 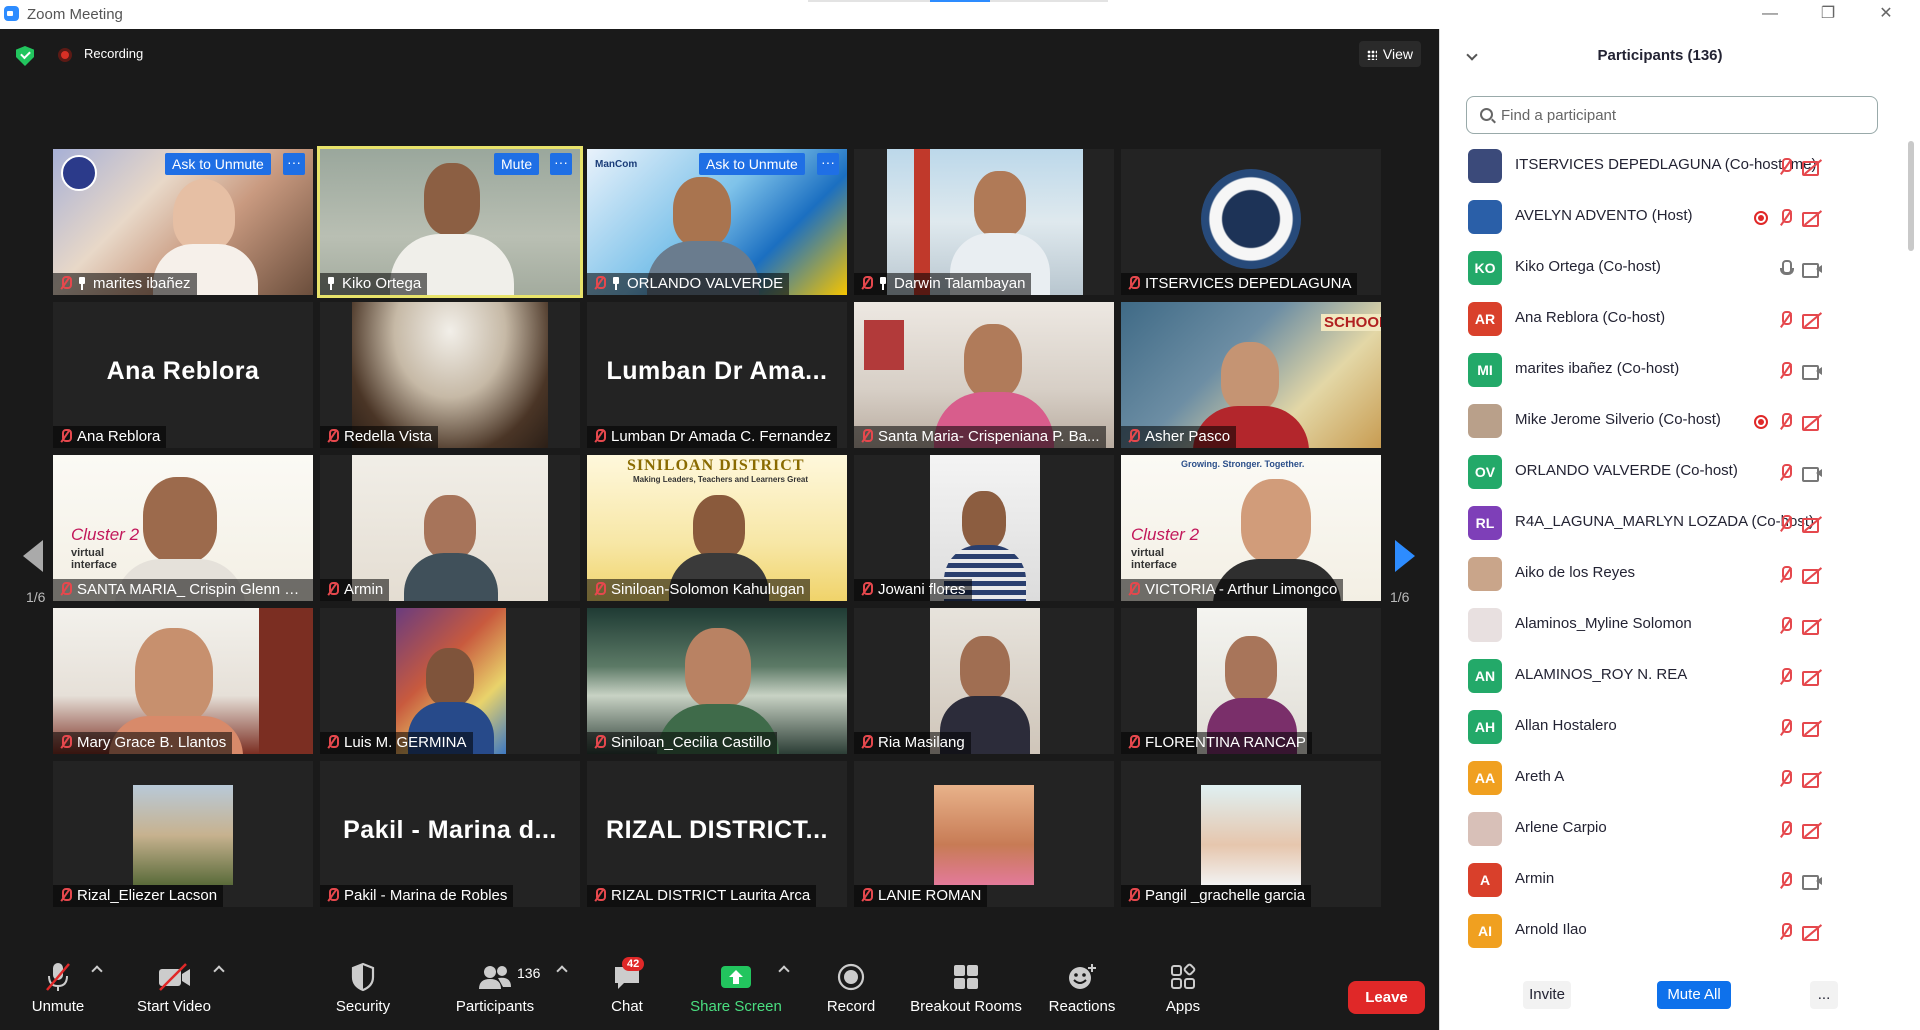 I want to click on participants-options-caret-icon, so click(x=562, y=971).